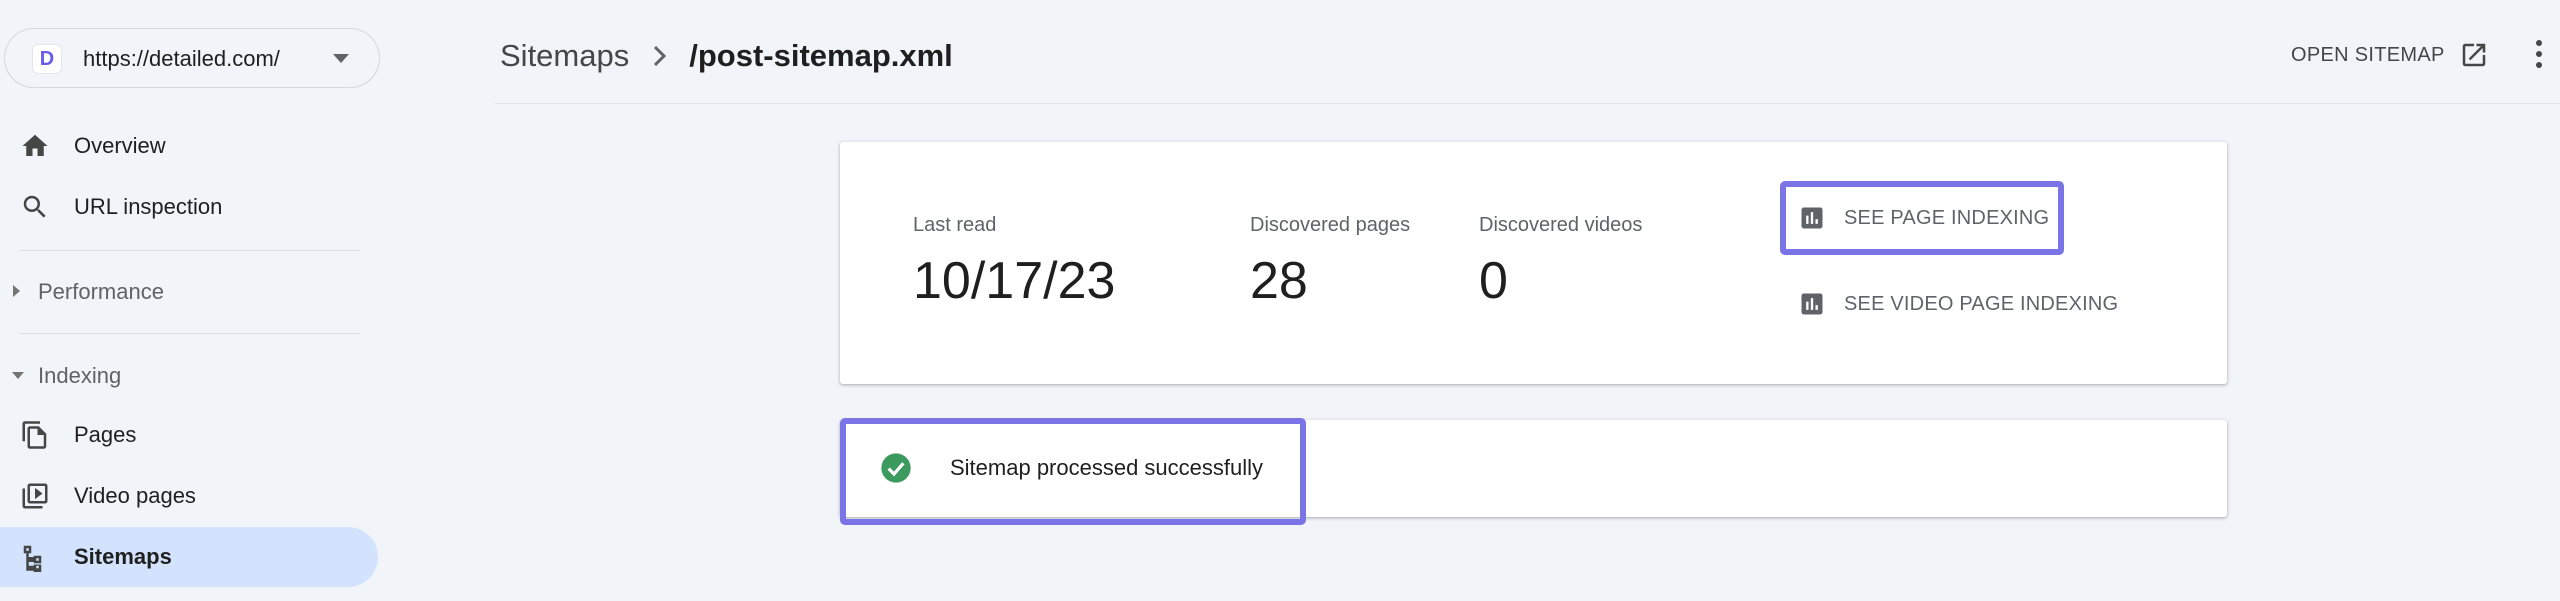  What do you see at coordinates (34, 206) in the screenshot?
I see `search-icon` at bounding box center [34, 206].